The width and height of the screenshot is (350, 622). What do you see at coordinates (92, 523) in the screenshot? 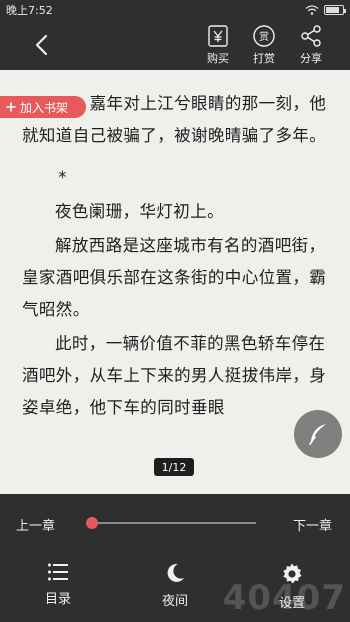
I see `slider-thumb` at bounding box center [92, 523].